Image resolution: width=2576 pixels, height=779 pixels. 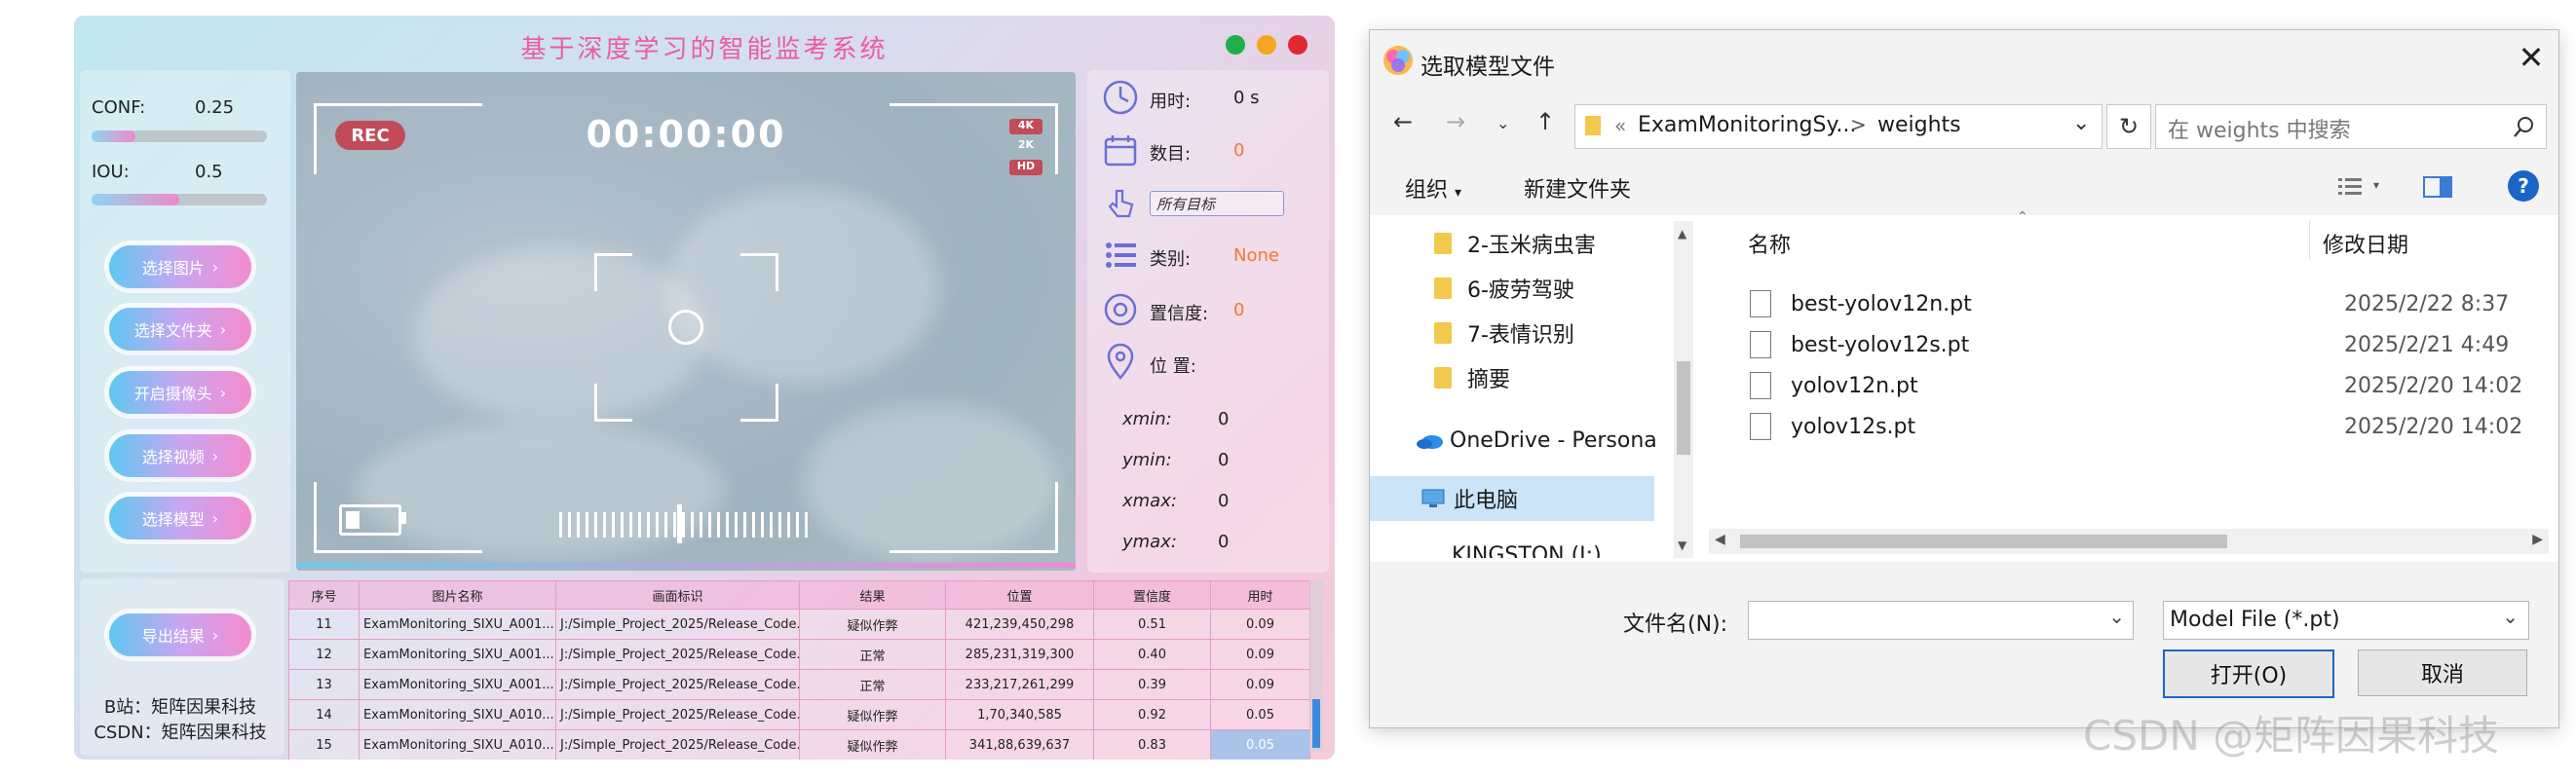 What do you see at coordinates (1120, 97) in the screenshot?
I see `timer-icon` at bounding box center [1120, 97].